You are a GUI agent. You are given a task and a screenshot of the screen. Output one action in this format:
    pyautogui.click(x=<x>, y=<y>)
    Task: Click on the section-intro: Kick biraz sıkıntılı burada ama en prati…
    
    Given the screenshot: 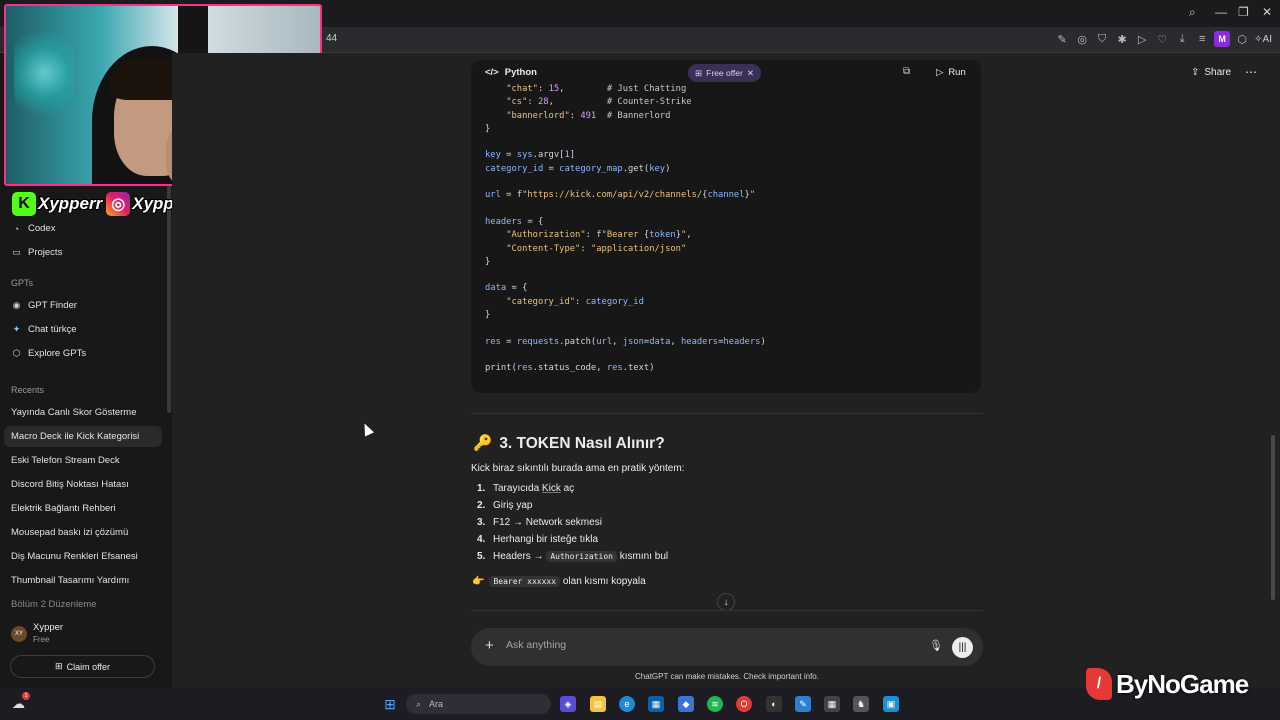 What is the action you would take?
    pyautogui.click(x=578, y=468)
    